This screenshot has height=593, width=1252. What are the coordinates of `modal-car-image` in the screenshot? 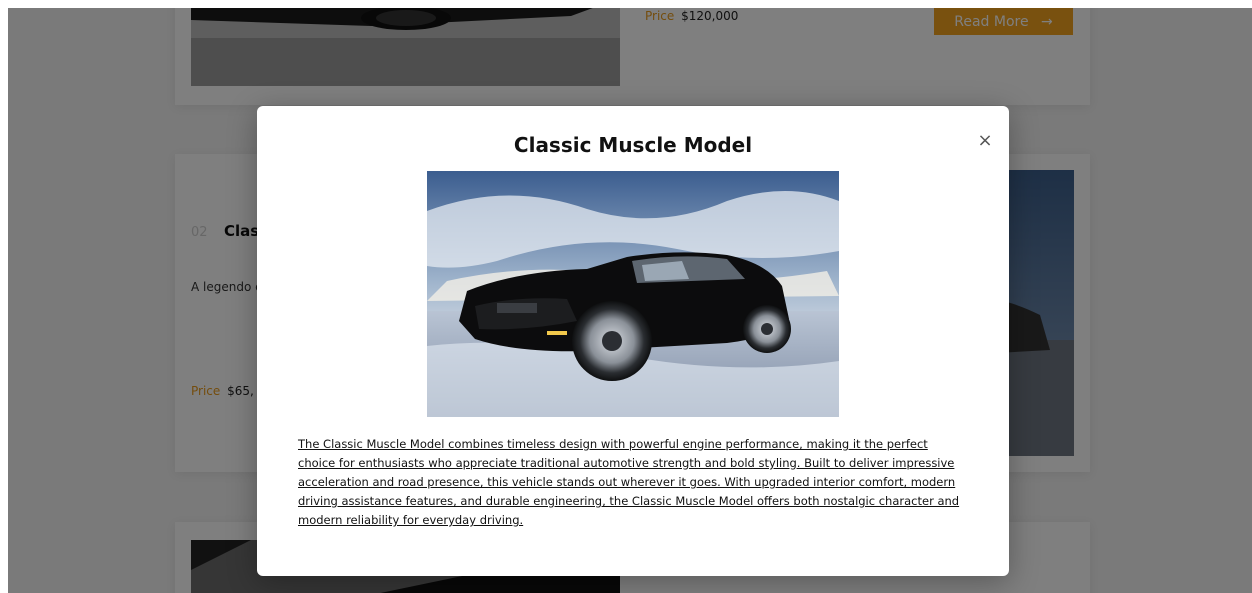 It's located at (633, 294).